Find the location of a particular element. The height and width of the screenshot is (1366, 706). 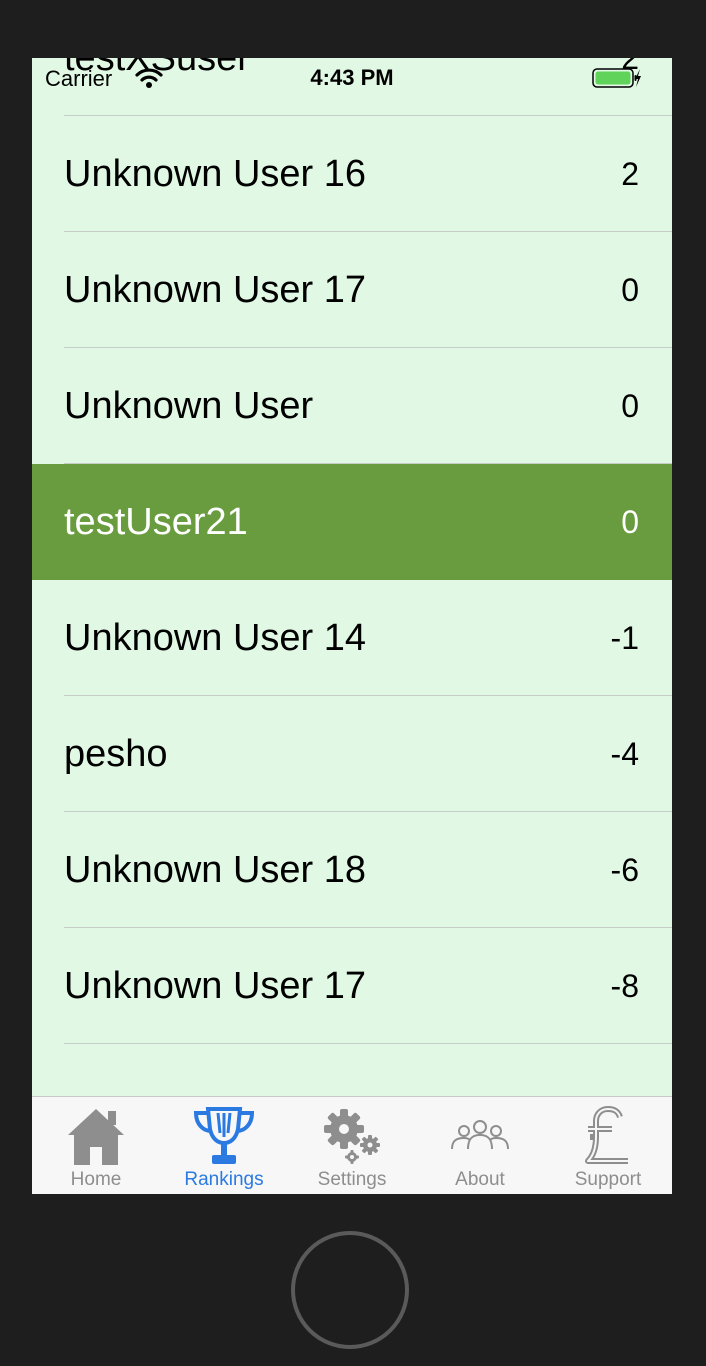

ranking-score: -8 is located at coordinates (624, 986).